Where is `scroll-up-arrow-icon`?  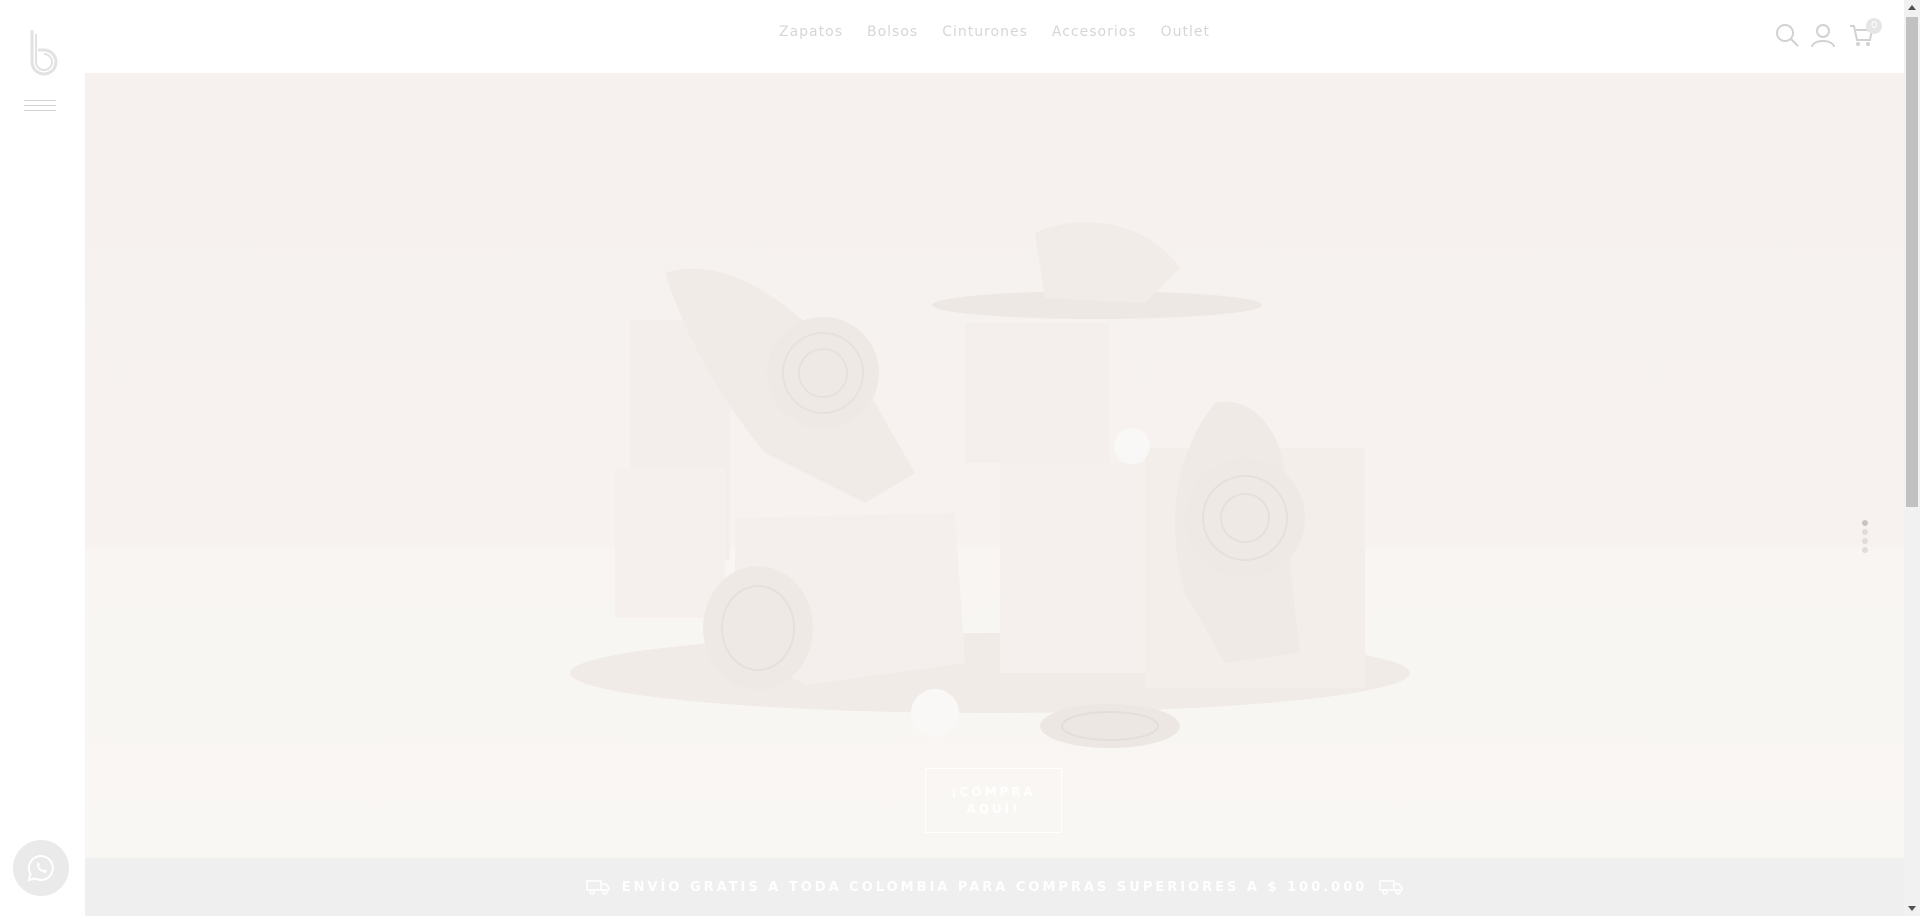 scroll-up-arrow-icon is located at coordinates (1912, 8).